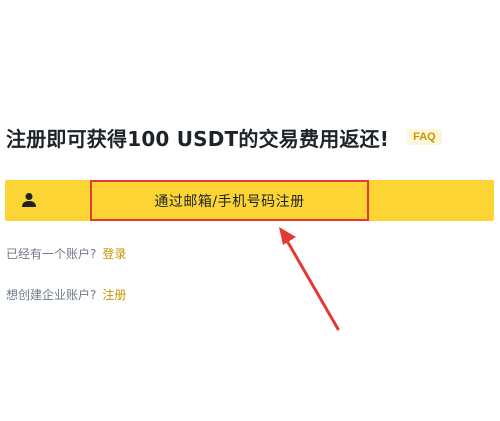 This screenshot has width=500, height=421. I want to click on headline-text: 注册即可获得100 USDT的交易费用返还!, so click(198, 138).